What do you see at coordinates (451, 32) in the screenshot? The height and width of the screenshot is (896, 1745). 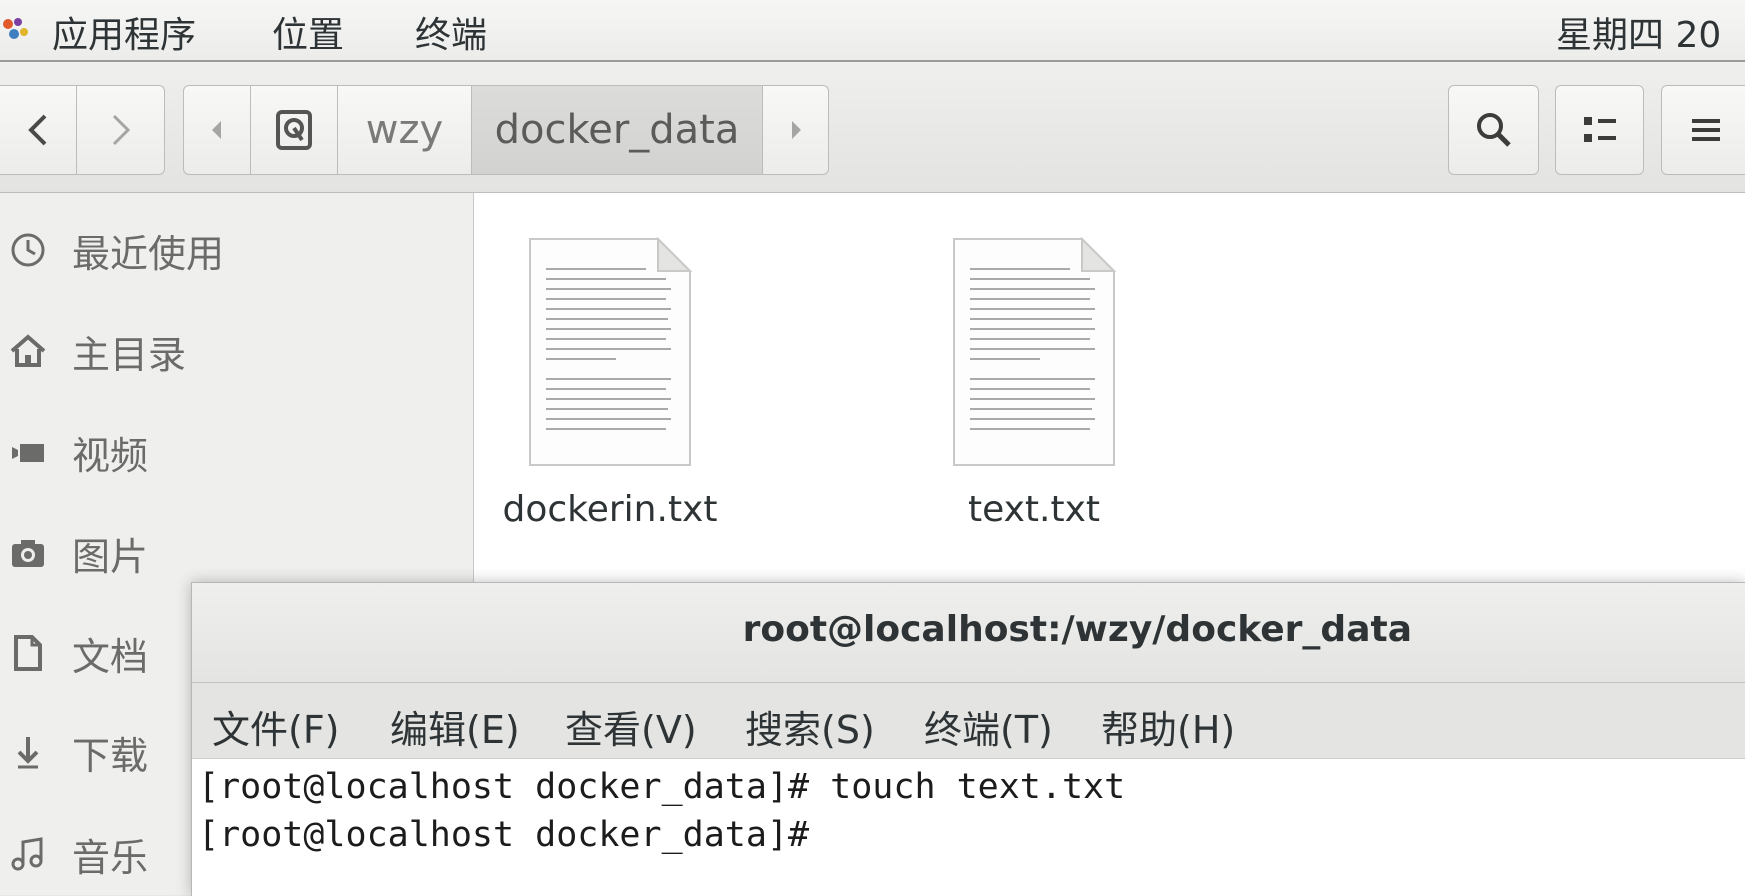 I see `menu-terminal: 终端` at bounding box center [451, 32].